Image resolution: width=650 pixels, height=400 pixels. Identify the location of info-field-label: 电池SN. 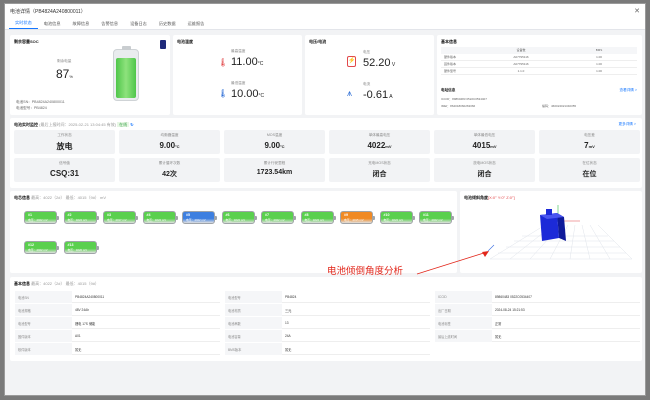
(43, 297).